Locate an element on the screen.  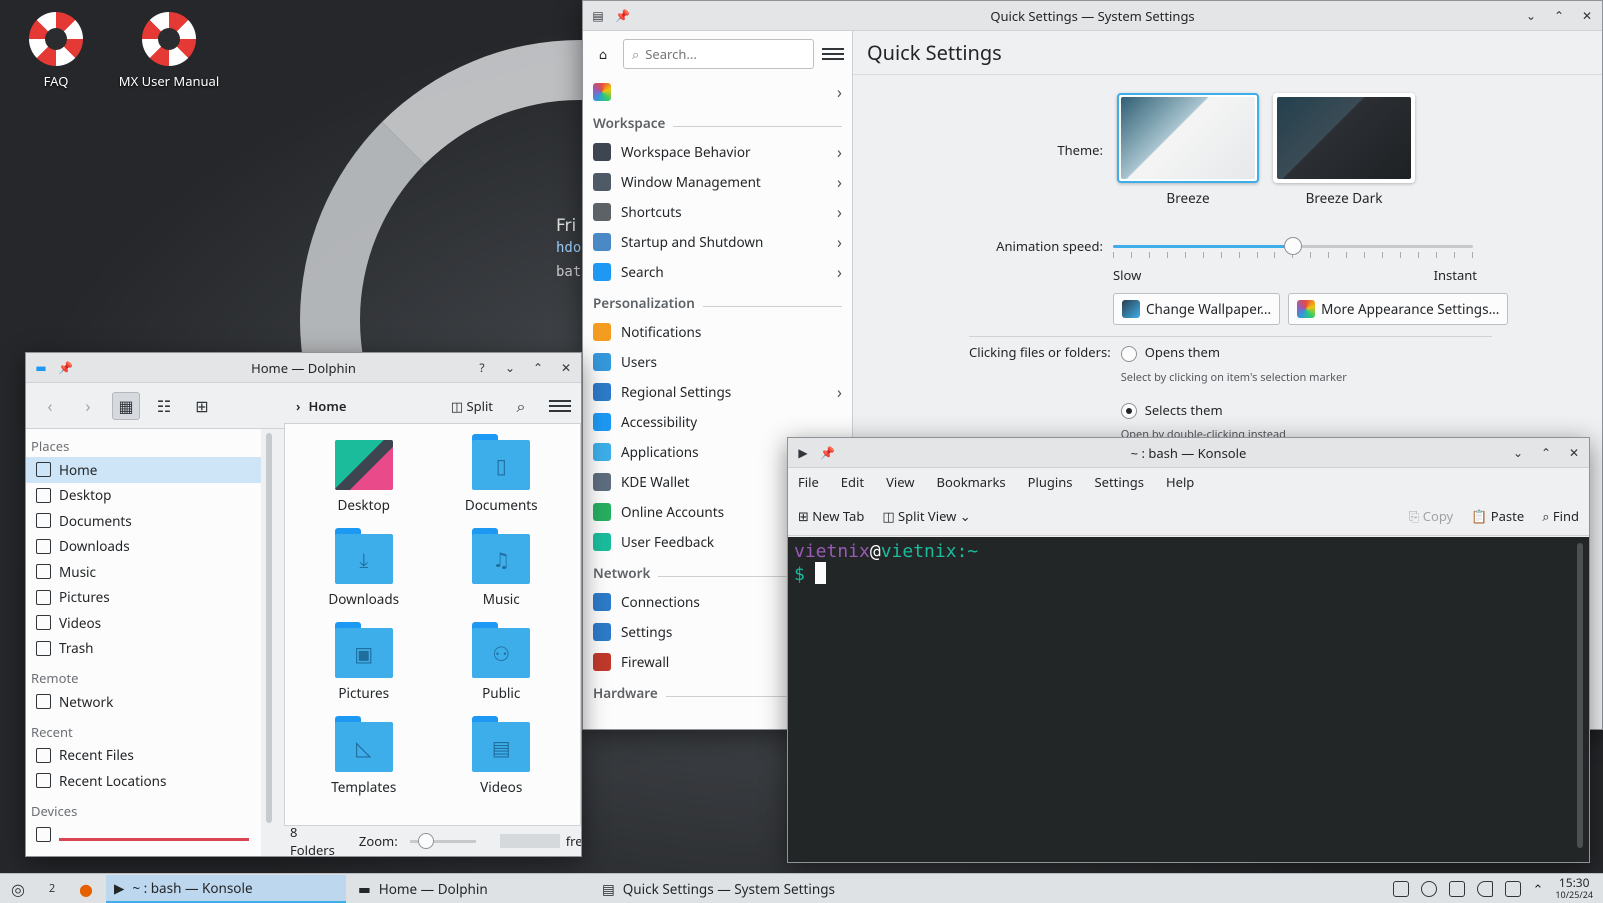
chevron-up-icon: ⌃ is located at coordinates (1538, 889).